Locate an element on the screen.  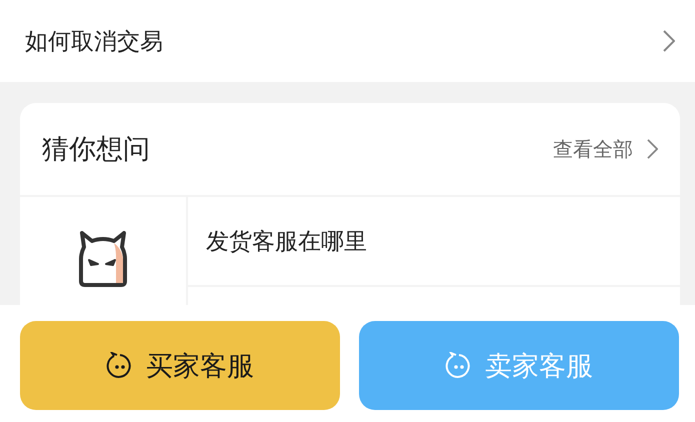
customer-service-button: 买家客服 is located at coordinates (180, 365).